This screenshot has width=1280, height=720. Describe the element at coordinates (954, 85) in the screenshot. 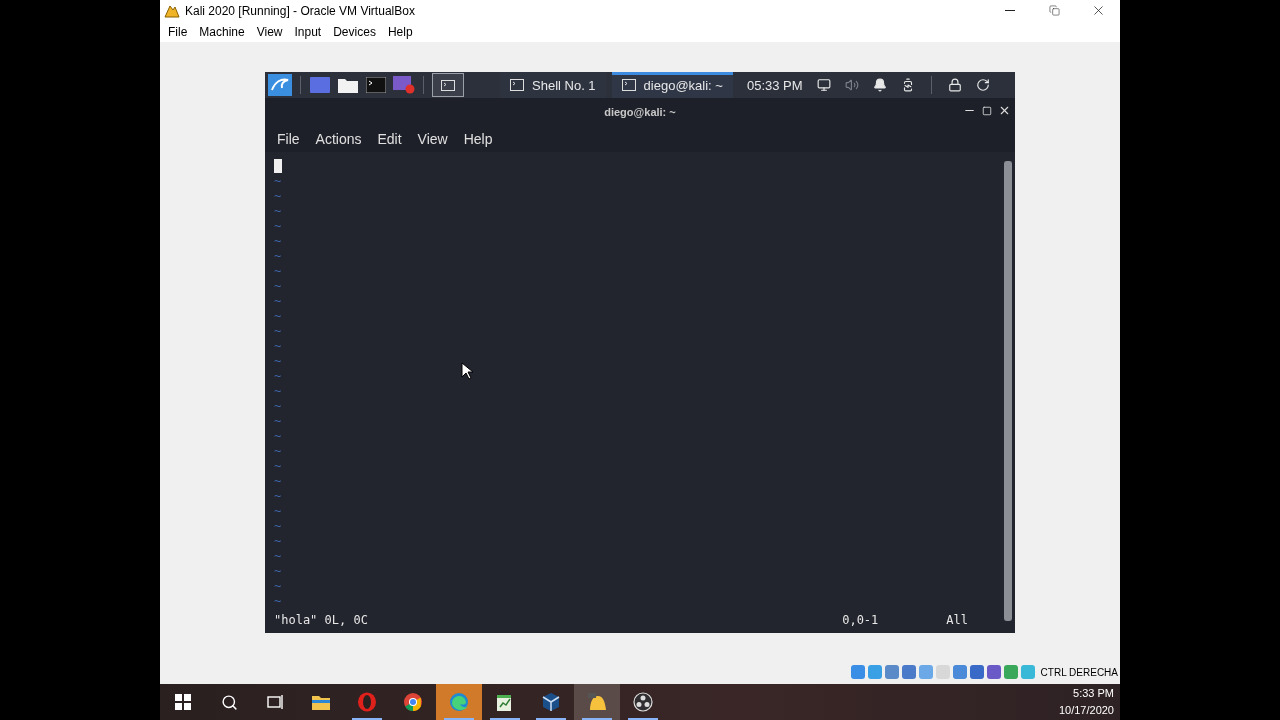

I see `lock-icon` at that location.